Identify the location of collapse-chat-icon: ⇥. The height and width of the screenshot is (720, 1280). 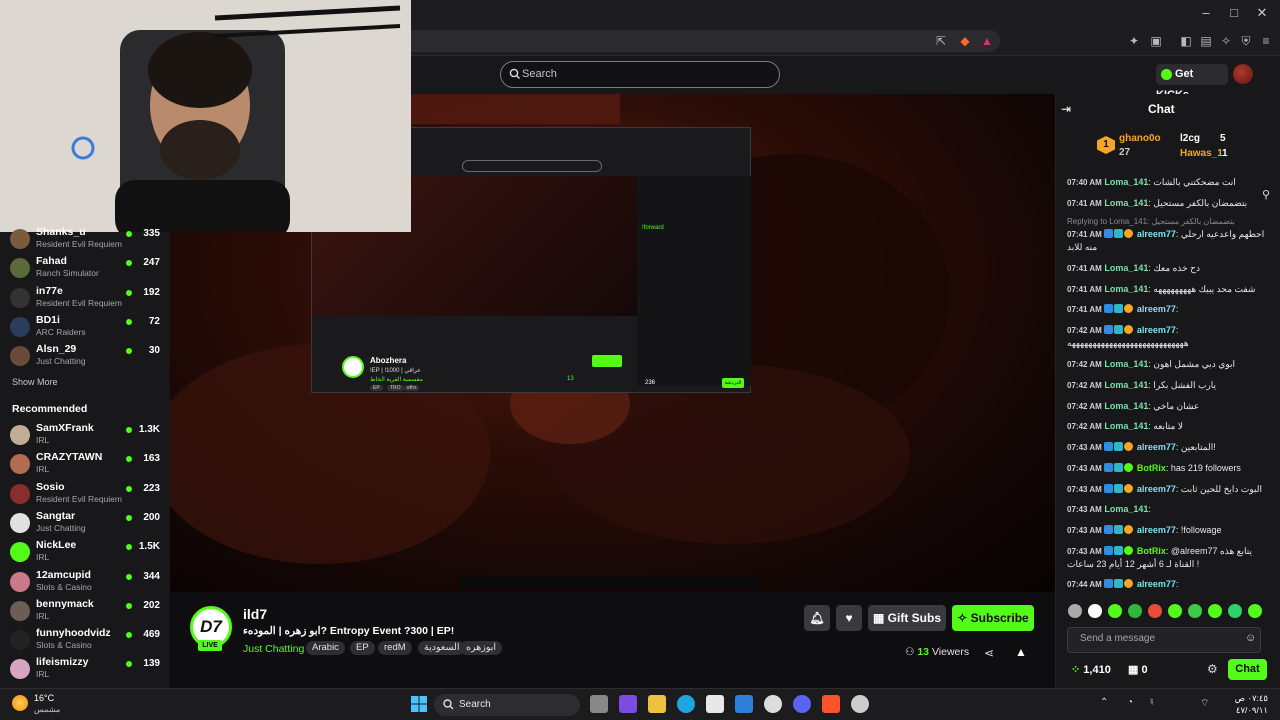
(1067, 109).